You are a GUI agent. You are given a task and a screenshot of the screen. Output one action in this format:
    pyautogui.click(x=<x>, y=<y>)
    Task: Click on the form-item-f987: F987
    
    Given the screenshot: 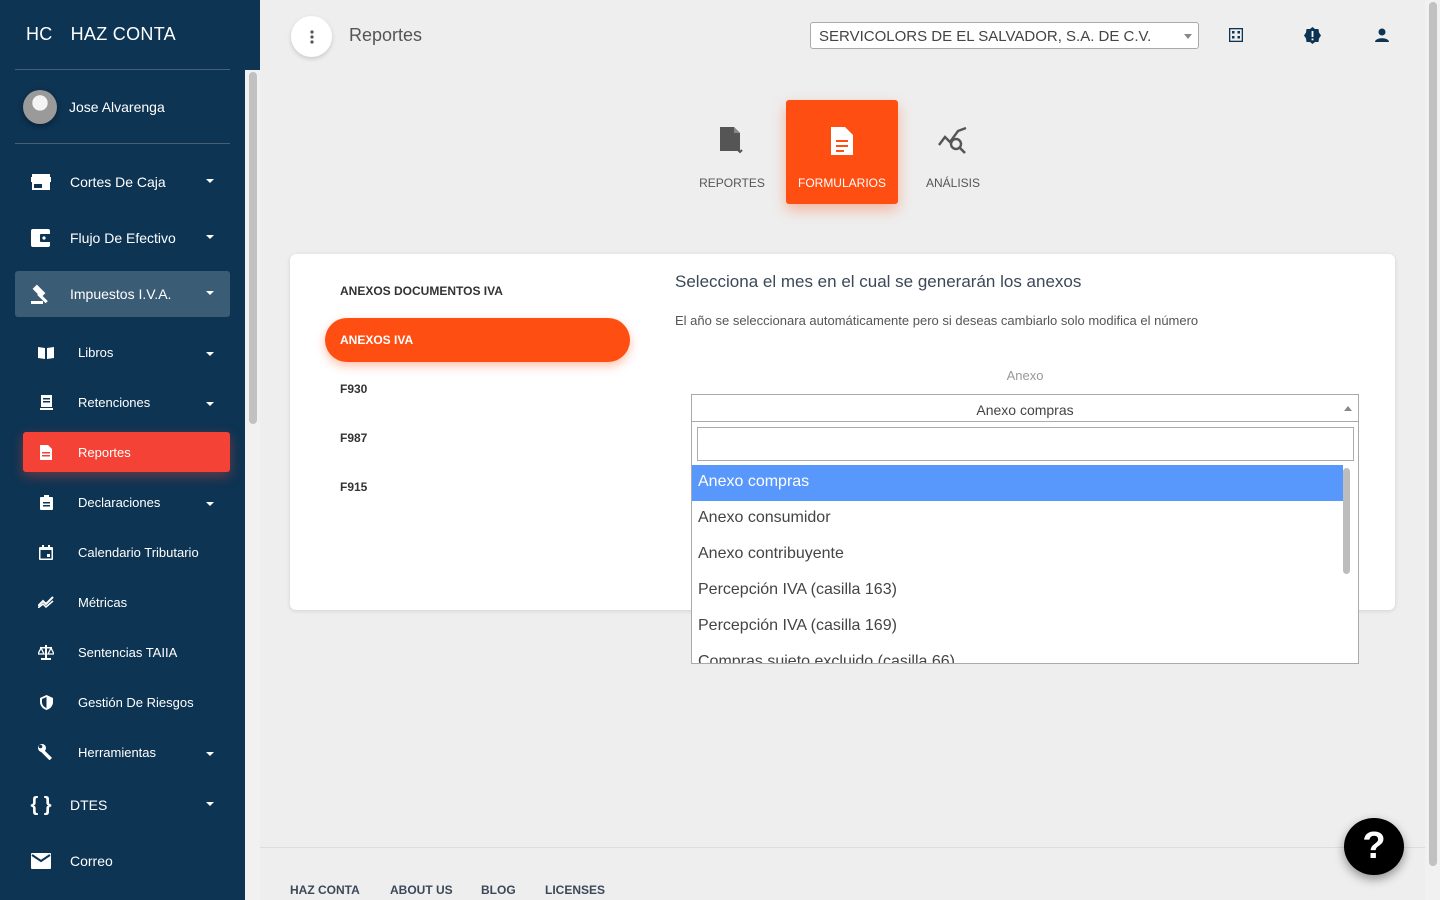 What is the action you would take?
    pyautogui.click(x=477, y=438)
    